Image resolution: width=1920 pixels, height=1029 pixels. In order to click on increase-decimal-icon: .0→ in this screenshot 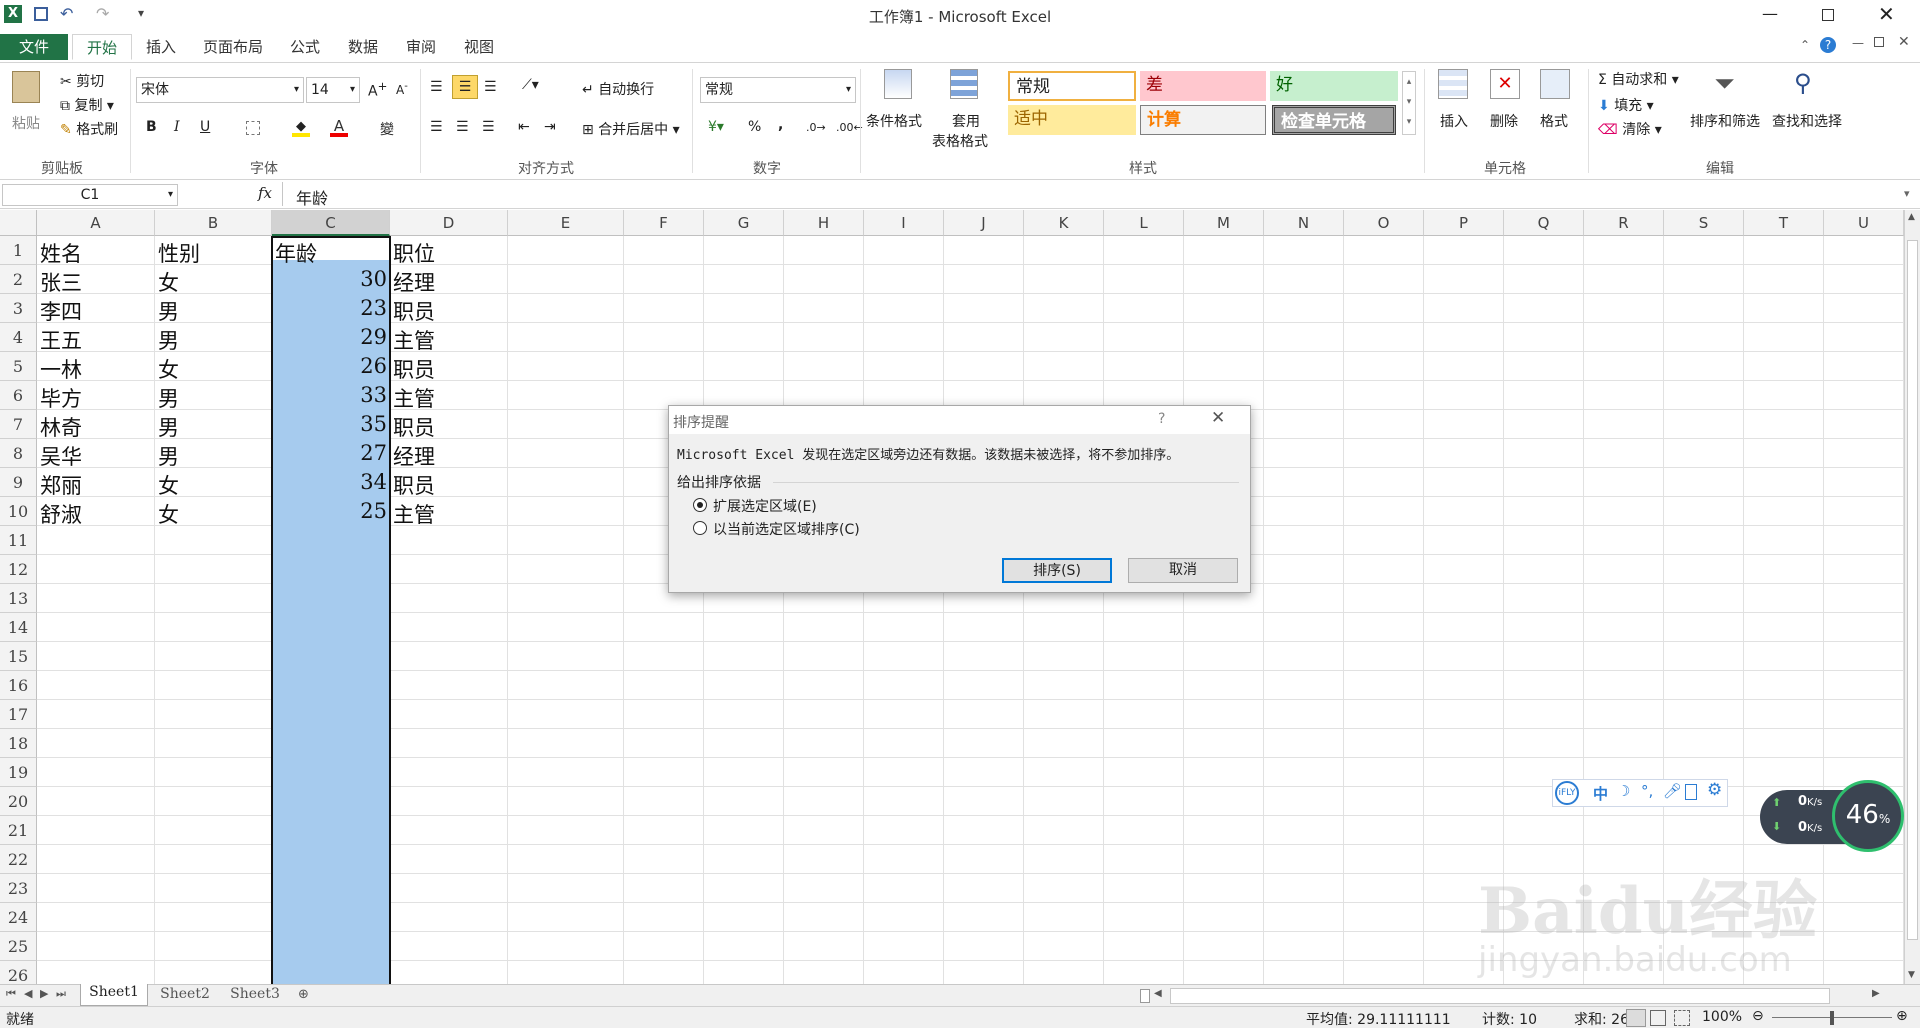, I will do `click(816, 127)`.